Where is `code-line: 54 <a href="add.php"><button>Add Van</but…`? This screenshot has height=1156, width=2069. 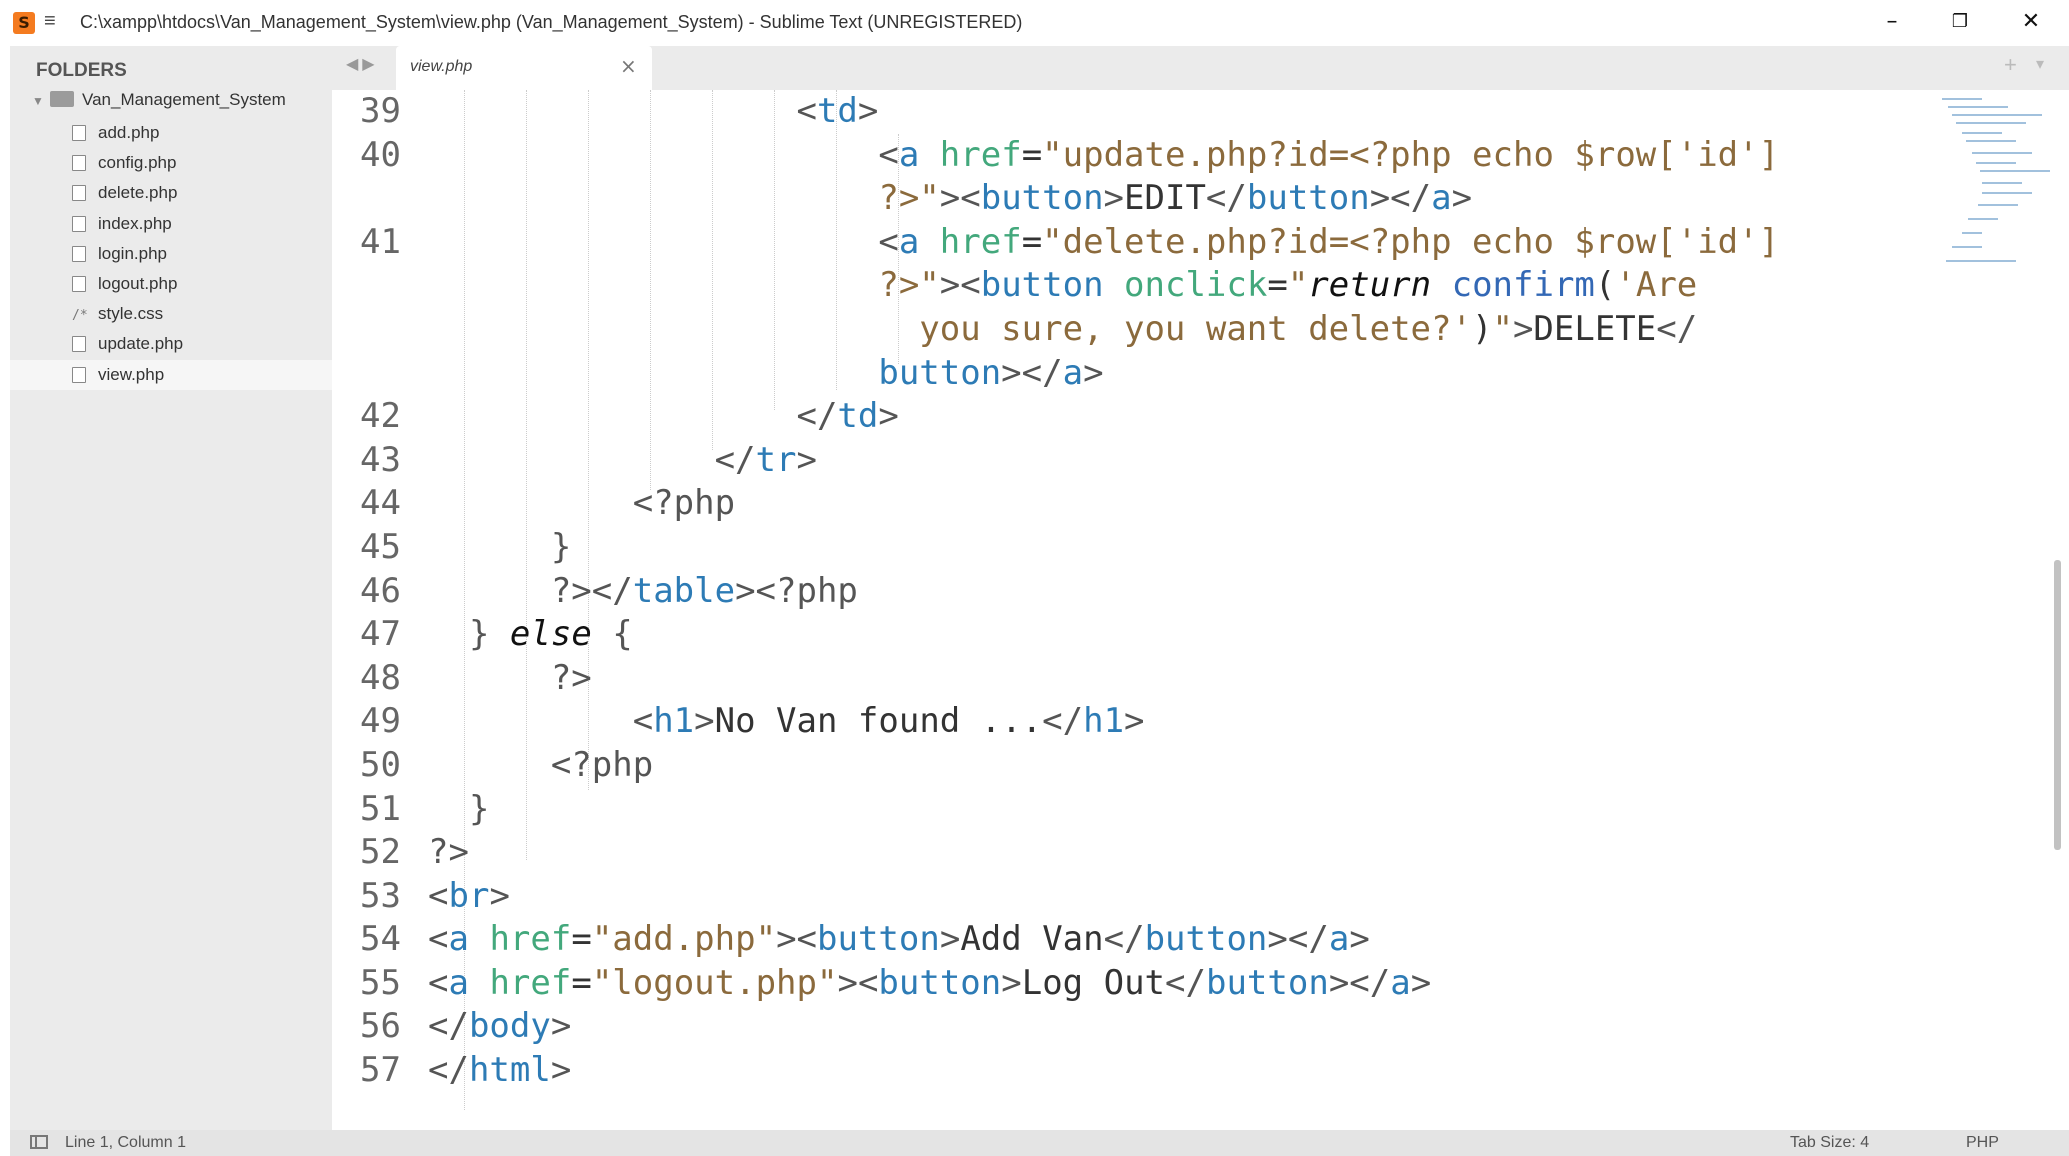 code-line: 54 <a href="add.php"><button>Add Van</but… is located at coordinates (1055, 940).